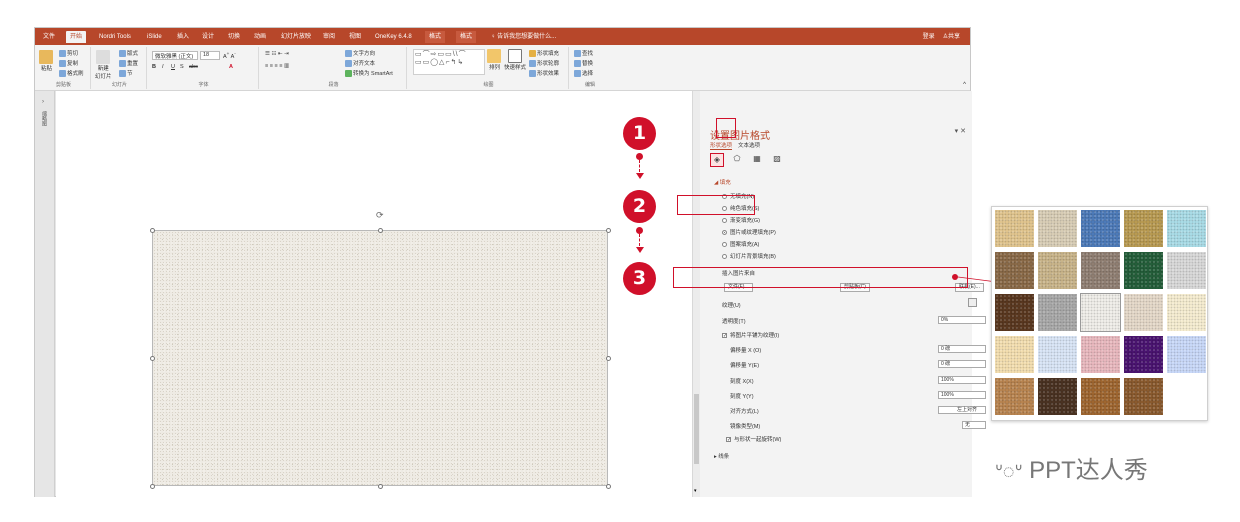  What do you see at coordinates (393, 37) in the screenshot?
I see `tab-onekey: OneKey 6.4.8` at bounding box center [393, 37].